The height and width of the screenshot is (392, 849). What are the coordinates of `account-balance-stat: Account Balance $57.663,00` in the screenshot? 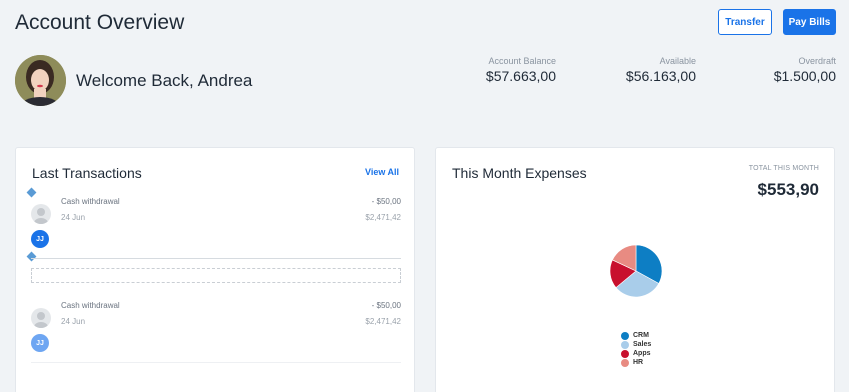 It's located at (521, 70).